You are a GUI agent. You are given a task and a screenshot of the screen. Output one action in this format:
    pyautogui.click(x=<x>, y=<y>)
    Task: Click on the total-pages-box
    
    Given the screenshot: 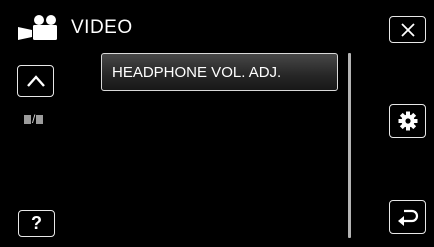 What is the action you would take?
    pyautogui.click(x=40, y=119)
    